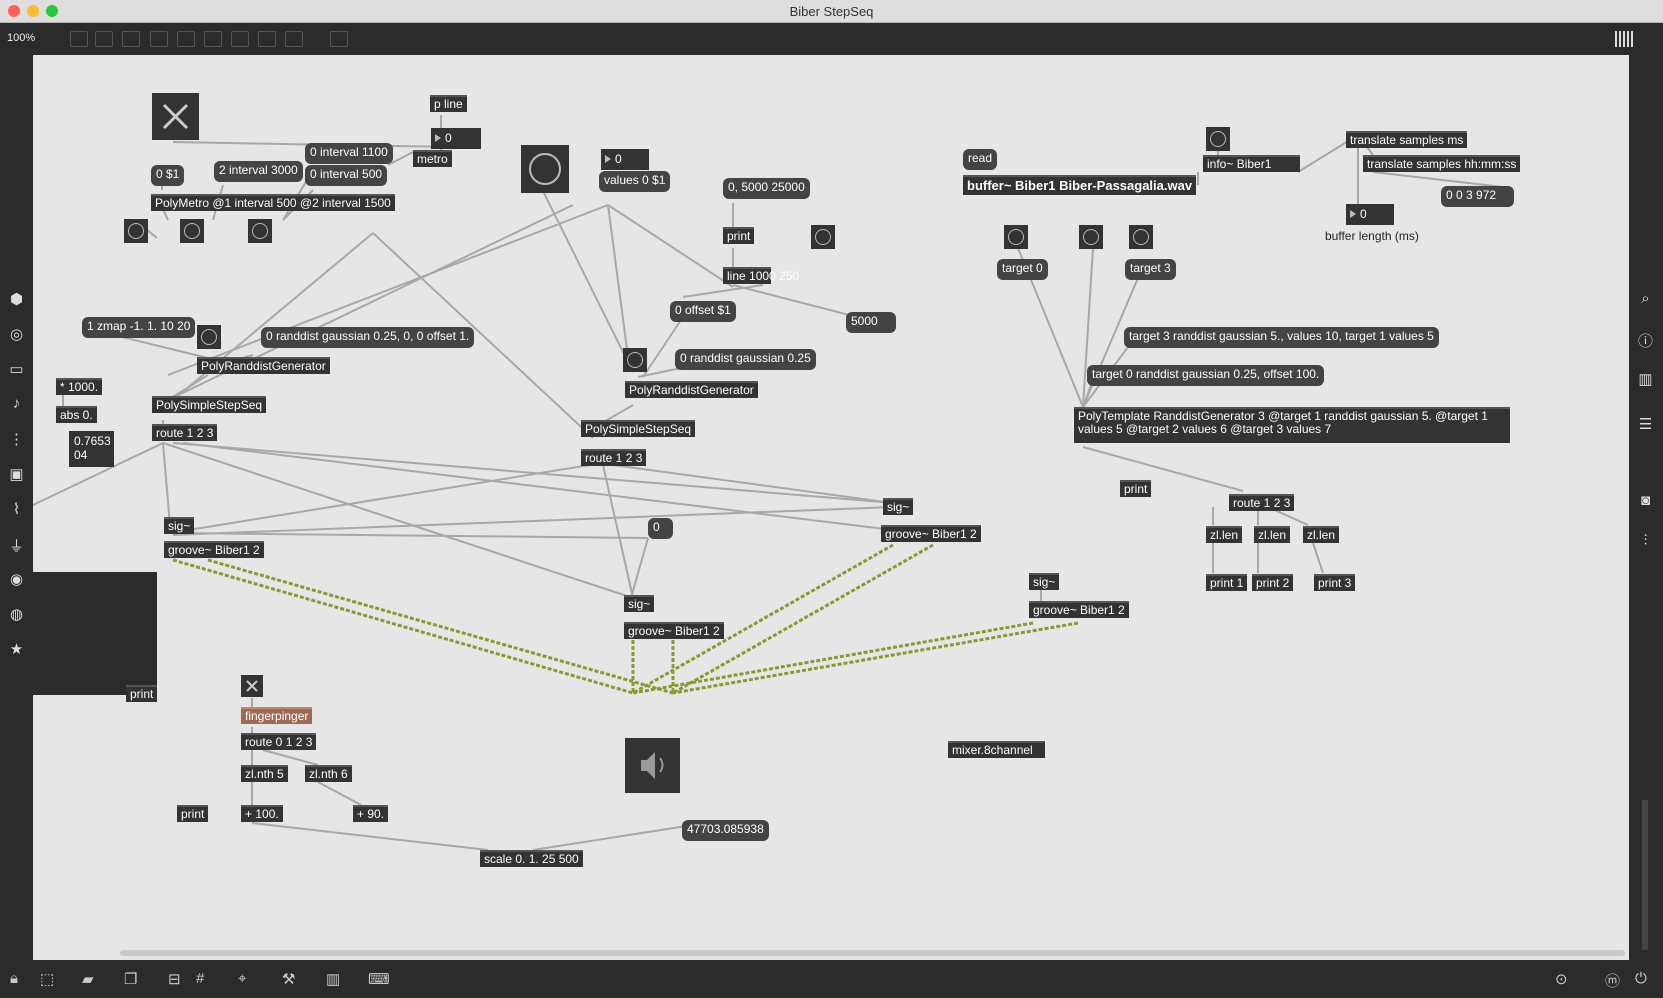 This screenshot has width=1663, height=998. What do you see at coordinates (996, 749) in the screenshot?
I see `mixer-8channel-object: mixer.8channel` at bounding box center [996, 749].